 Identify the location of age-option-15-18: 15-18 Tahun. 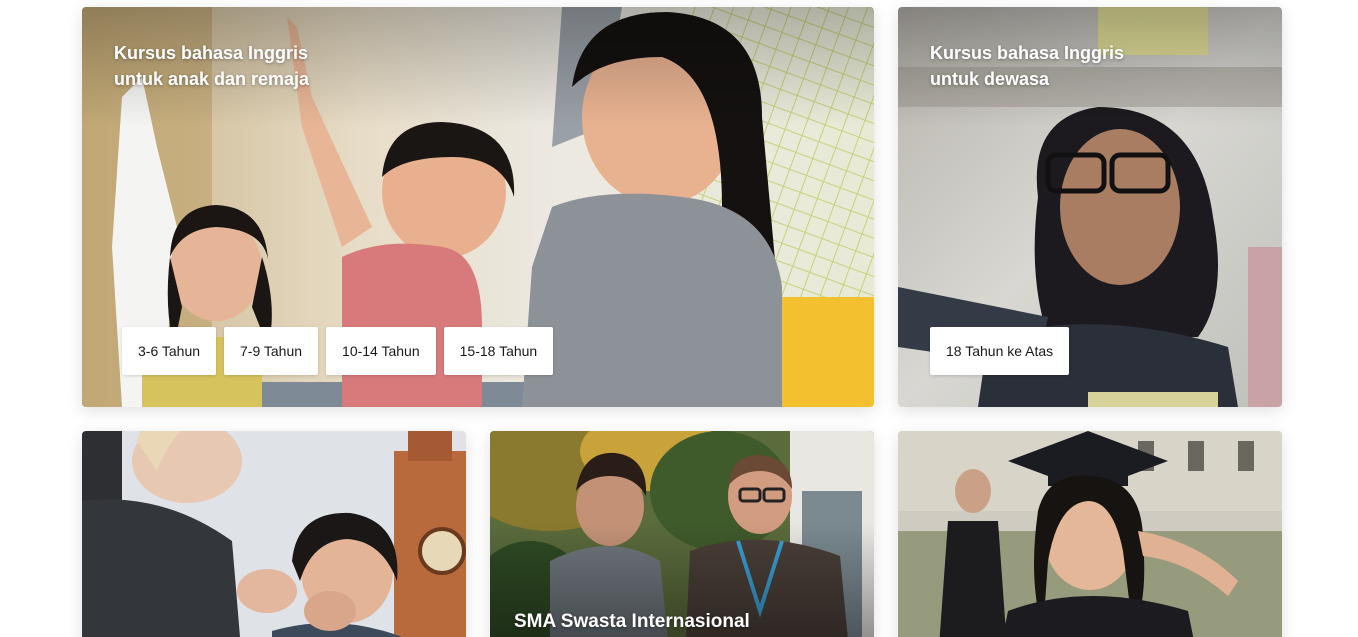
(498, 351).